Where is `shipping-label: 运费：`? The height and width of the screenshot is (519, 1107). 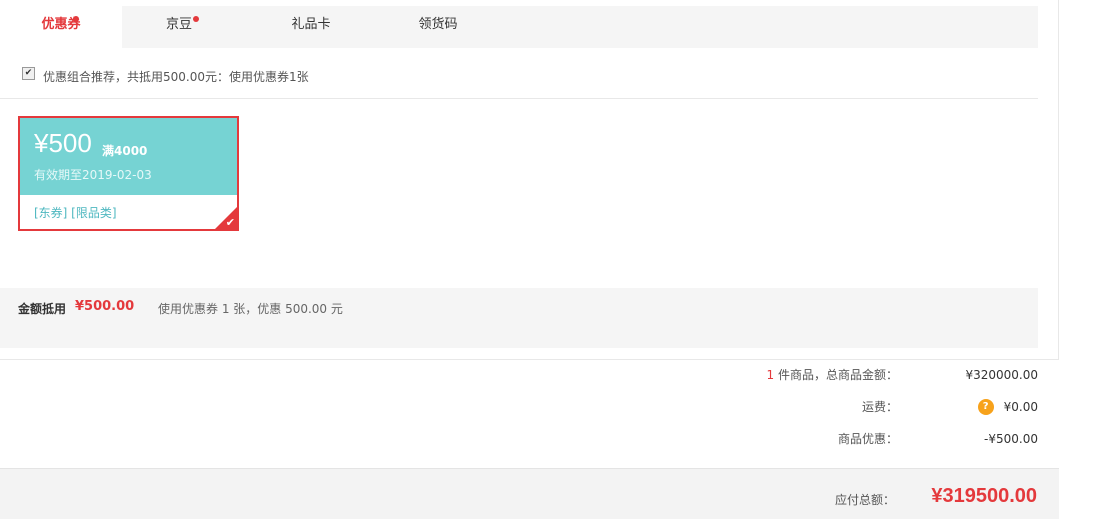 shipping-label: 运费： is located at coordinates (879, 407).